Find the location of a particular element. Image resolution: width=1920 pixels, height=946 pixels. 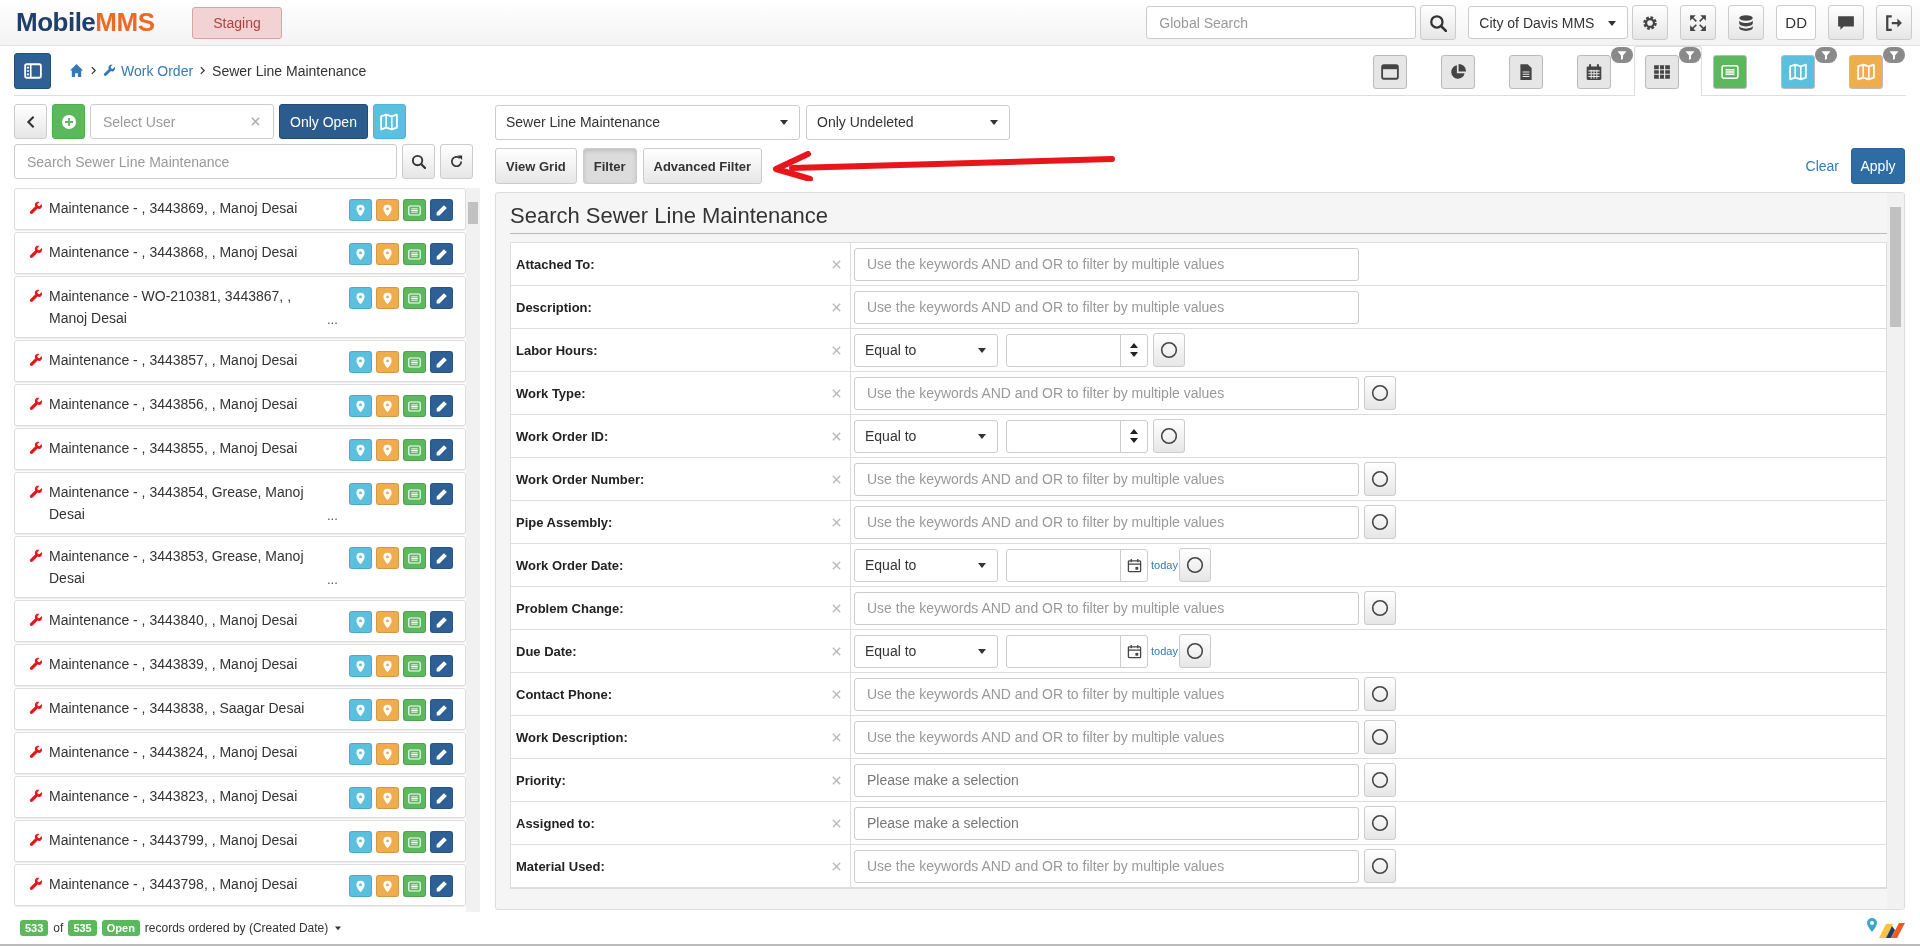

list-item: Maintenance - , 3443869, , Manoj Desai is located at coordinates (240, 209).